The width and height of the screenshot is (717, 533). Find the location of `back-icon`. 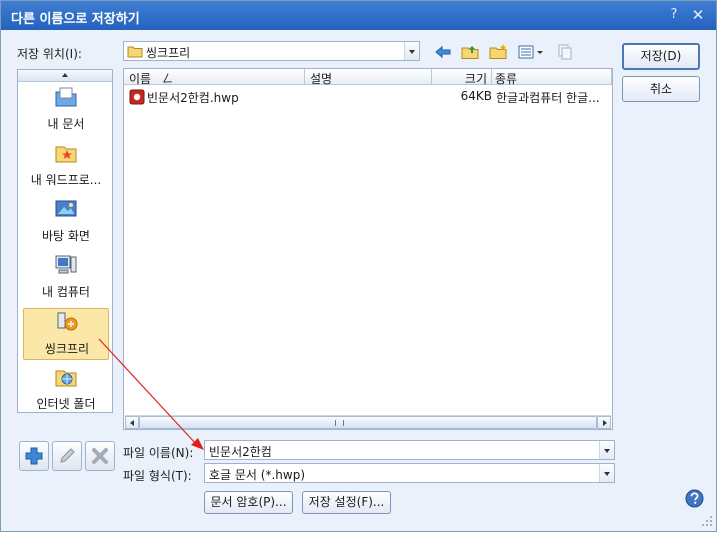

back-icon is located at coordinates (443, 52).